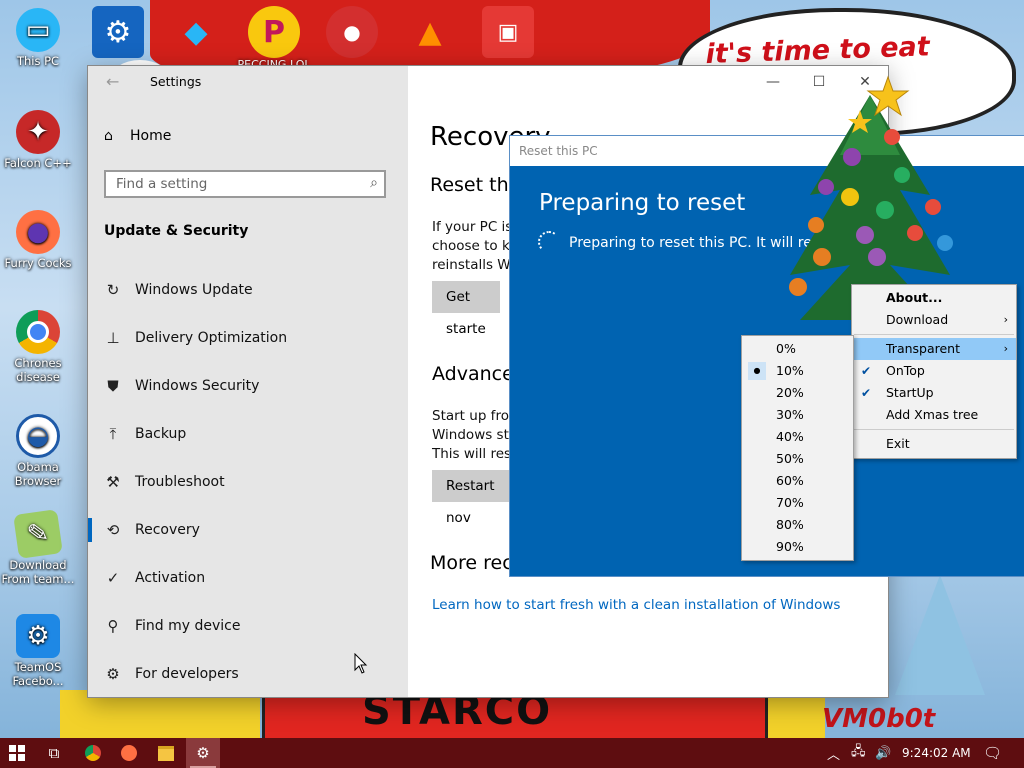 Image resolution: width=1024 pixels, height=768 pixels. I want to click on option-label: 0%, so click(786, 348).